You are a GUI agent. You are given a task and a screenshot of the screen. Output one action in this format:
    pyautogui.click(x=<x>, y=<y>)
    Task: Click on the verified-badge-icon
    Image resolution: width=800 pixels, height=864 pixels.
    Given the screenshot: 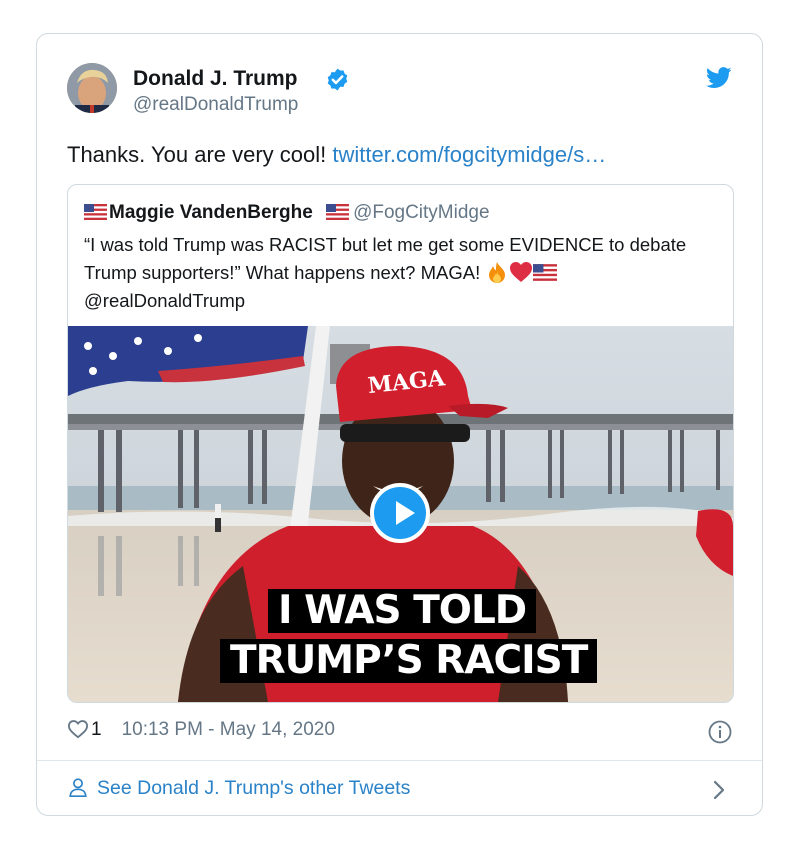 What is the action you would take?
    pyautogui.click(x=337, y=79)
    